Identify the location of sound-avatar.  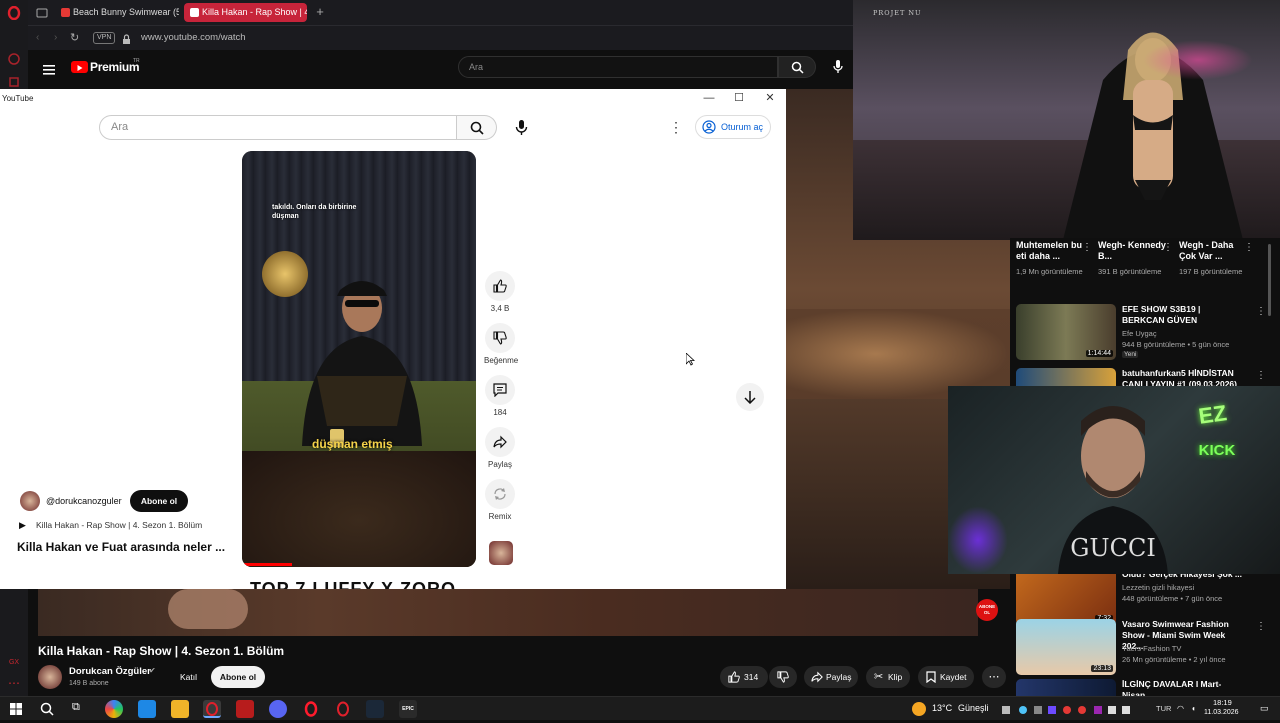
(501, 553).